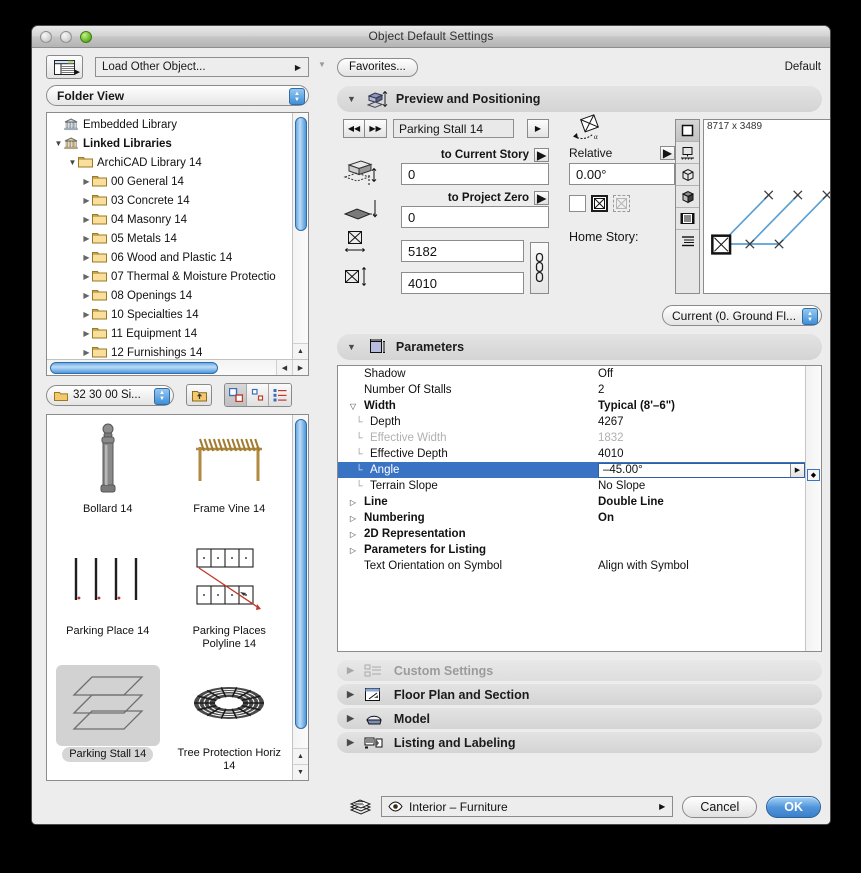 Image resolution: width=861 pixels, height=873 pixels. What do you see at coordinates (301, 574) in the screenshot?
I see `thumbnails-scroll-thumb` at bounding box center [301, 574].